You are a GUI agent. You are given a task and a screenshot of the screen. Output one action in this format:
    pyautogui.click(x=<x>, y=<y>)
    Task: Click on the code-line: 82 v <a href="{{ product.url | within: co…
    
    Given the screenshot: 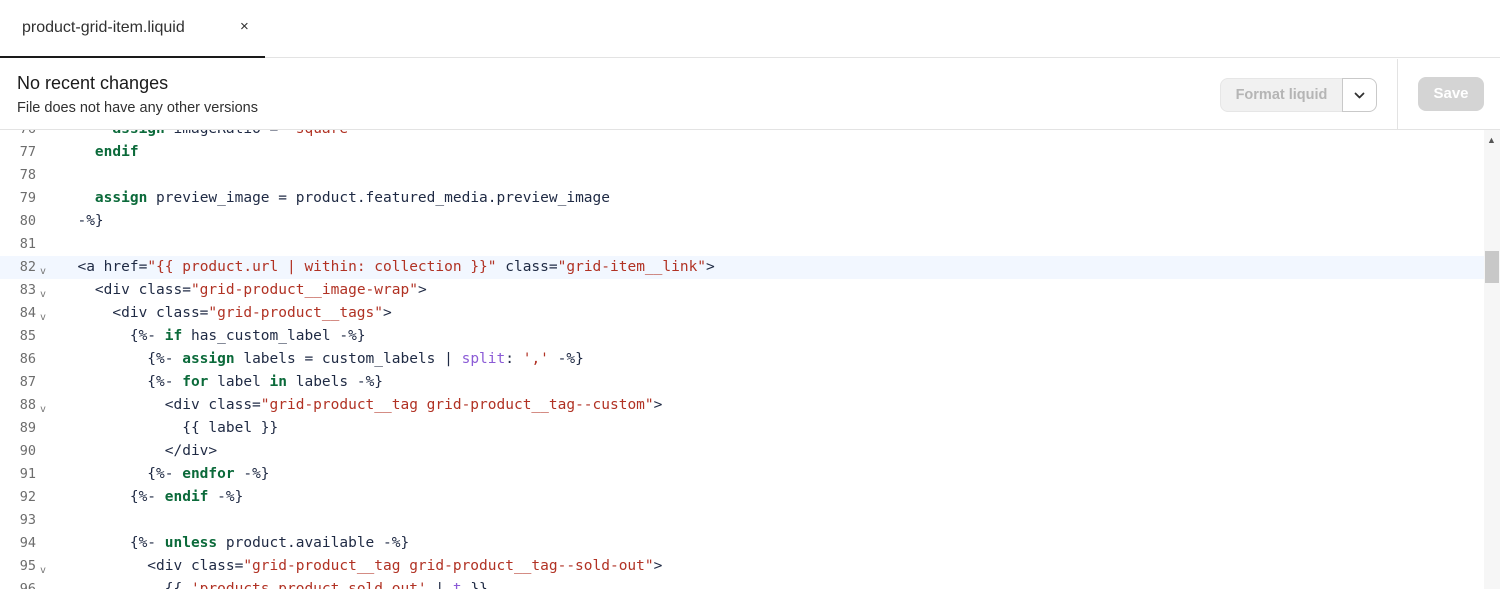 What is the action you would take?
    pyautogui.click(x=742, y=267)
    